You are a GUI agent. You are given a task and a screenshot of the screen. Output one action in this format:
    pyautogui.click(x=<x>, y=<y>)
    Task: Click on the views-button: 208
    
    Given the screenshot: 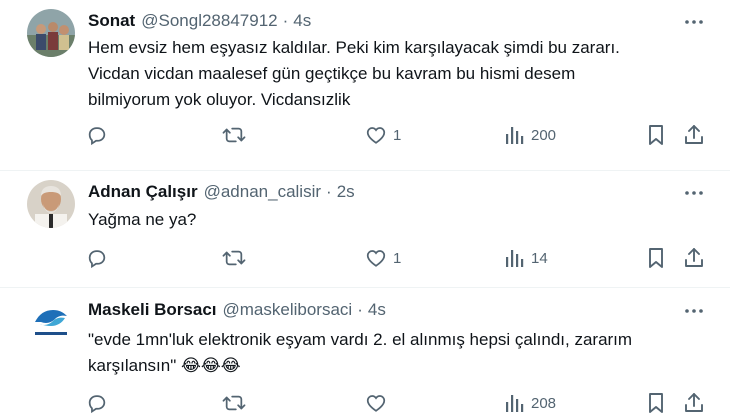 What is the action you would take?
    pyautogui.click(x=530, y=403)
    